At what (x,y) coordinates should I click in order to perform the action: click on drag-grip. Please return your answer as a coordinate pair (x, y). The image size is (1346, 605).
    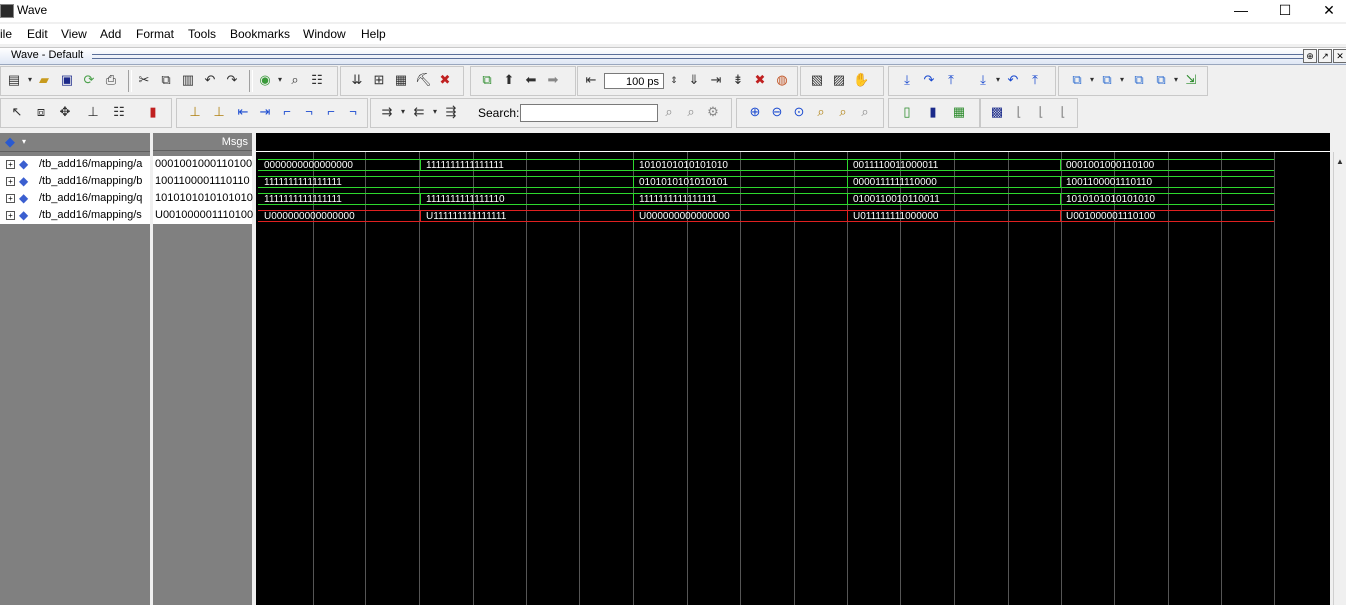
    Looking at the image, I should click on (699, 56).